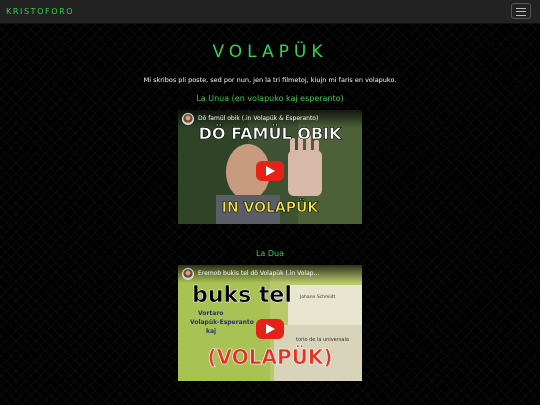 The width and height of the screenshot is (540, 405). Describe the element at coordinates (211, 313) in the screenshot. I see `book-line-1: Vortaro` at that location.